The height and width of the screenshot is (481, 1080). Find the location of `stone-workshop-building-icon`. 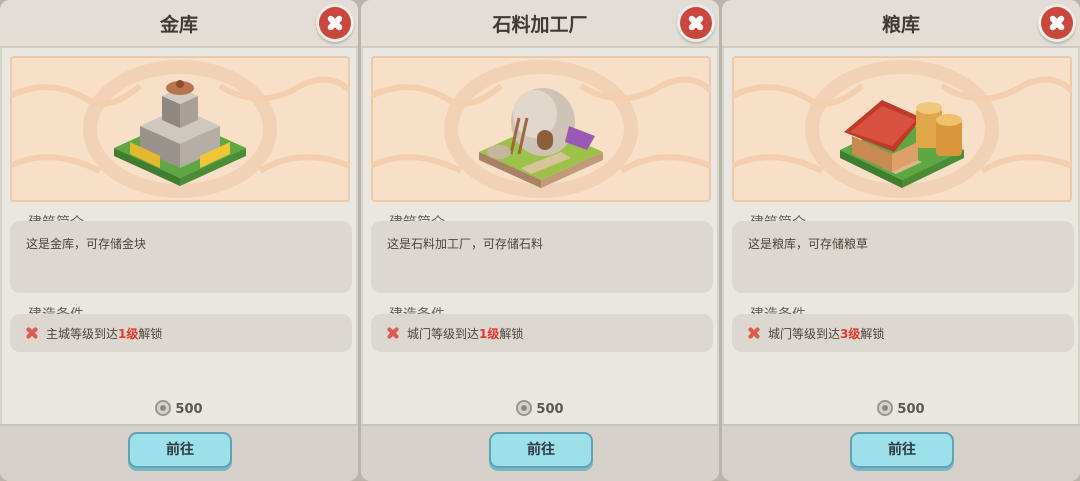

stone-workshop-building-icon is located at coordinates (541, 129).